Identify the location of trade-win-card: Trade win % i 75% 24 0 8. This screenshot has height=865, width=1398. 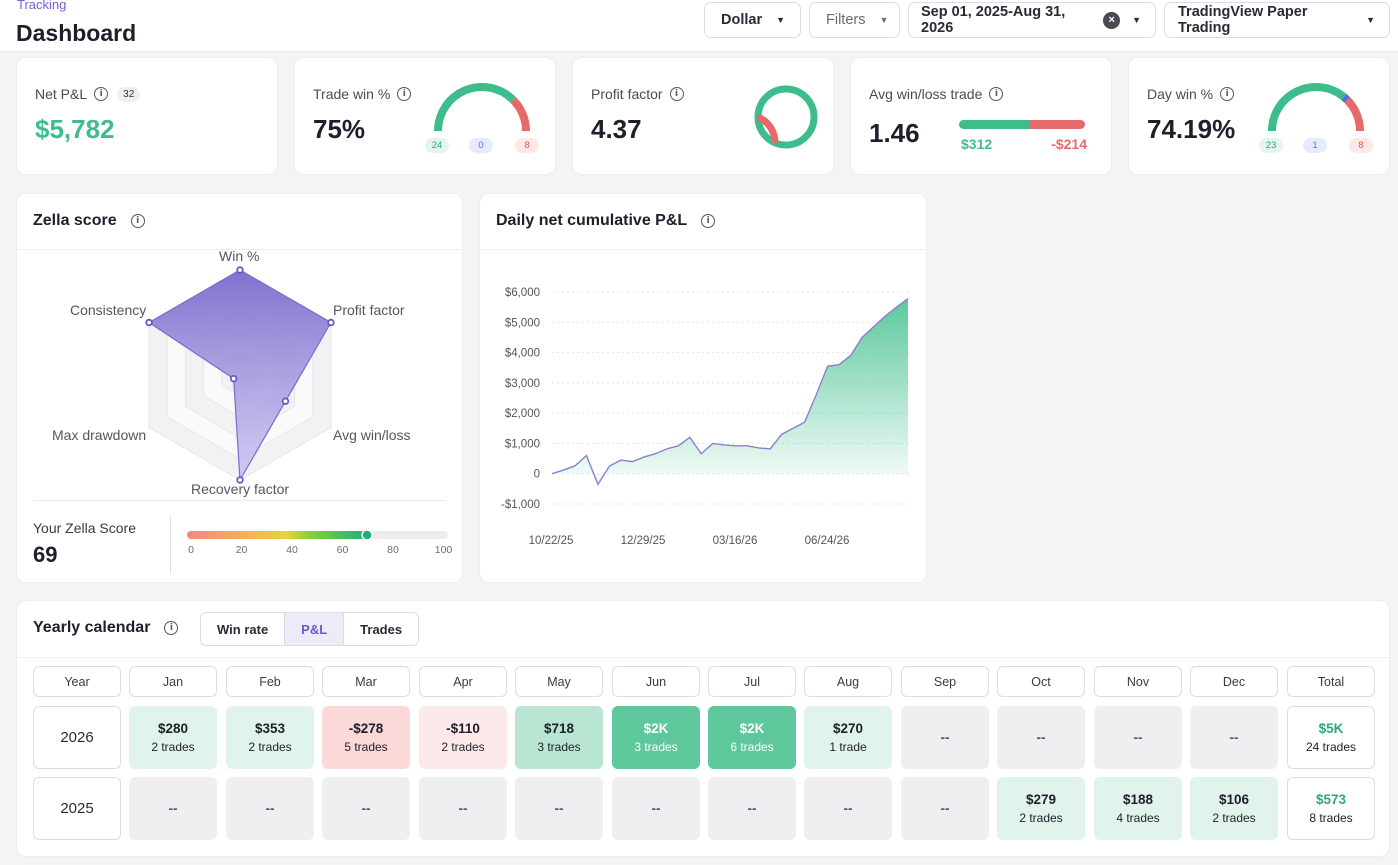
(425, 116).